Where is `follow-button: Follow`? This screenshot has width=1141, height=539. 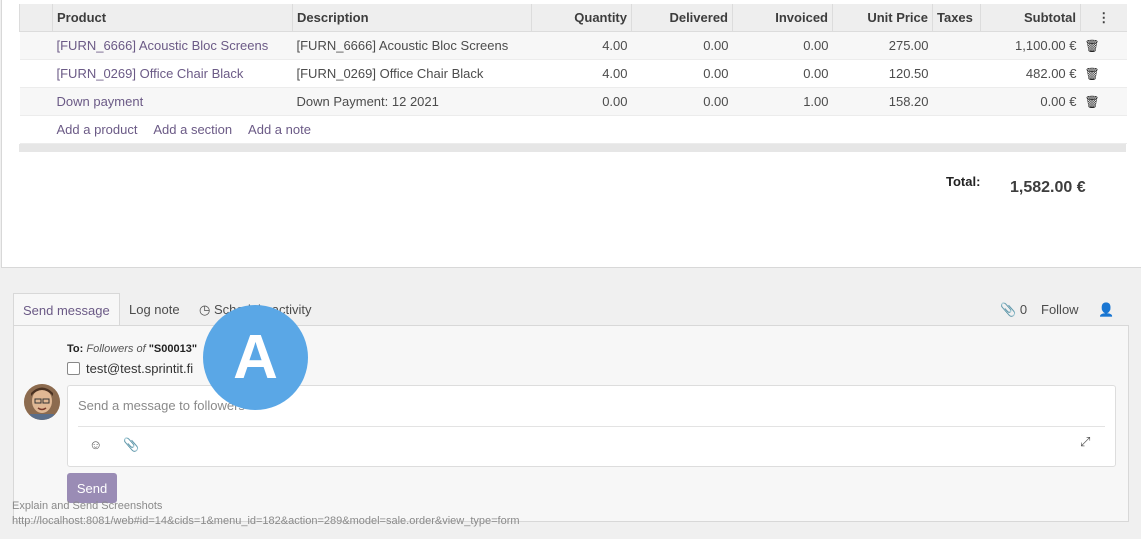
follow-button: Follow is located at coordinates (1060, 309).